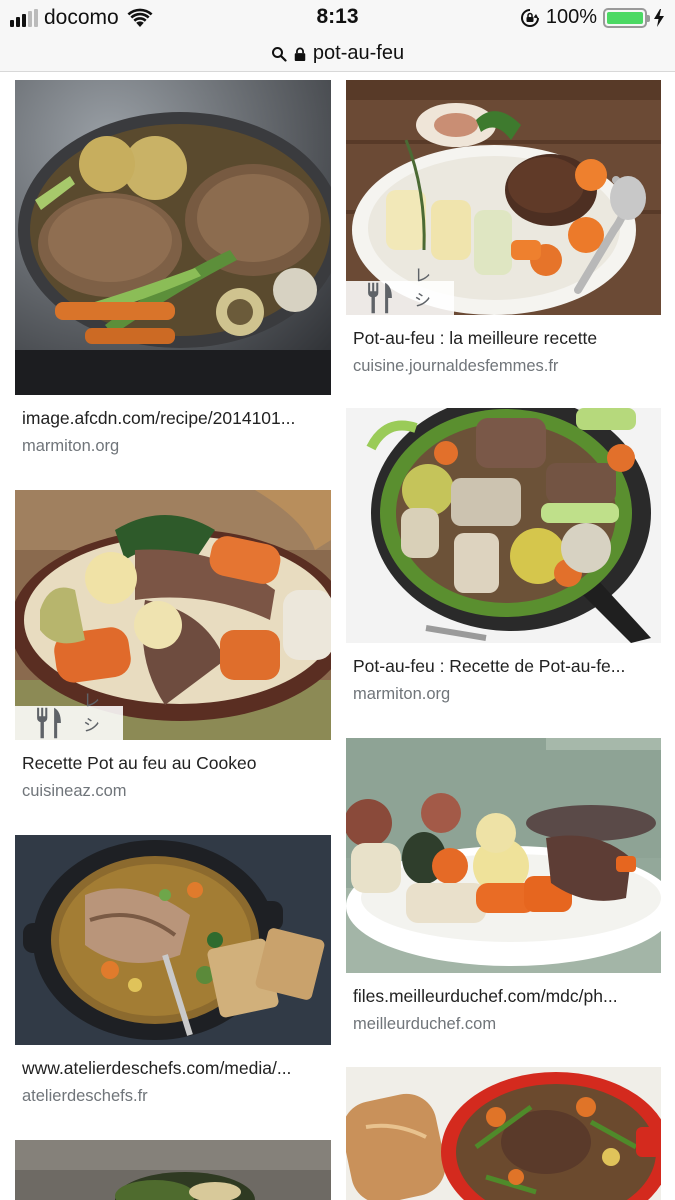  What do you see at coordinates (279, 54) in the screenshot?
I see `search-icon` at bounding box center [279, 54].